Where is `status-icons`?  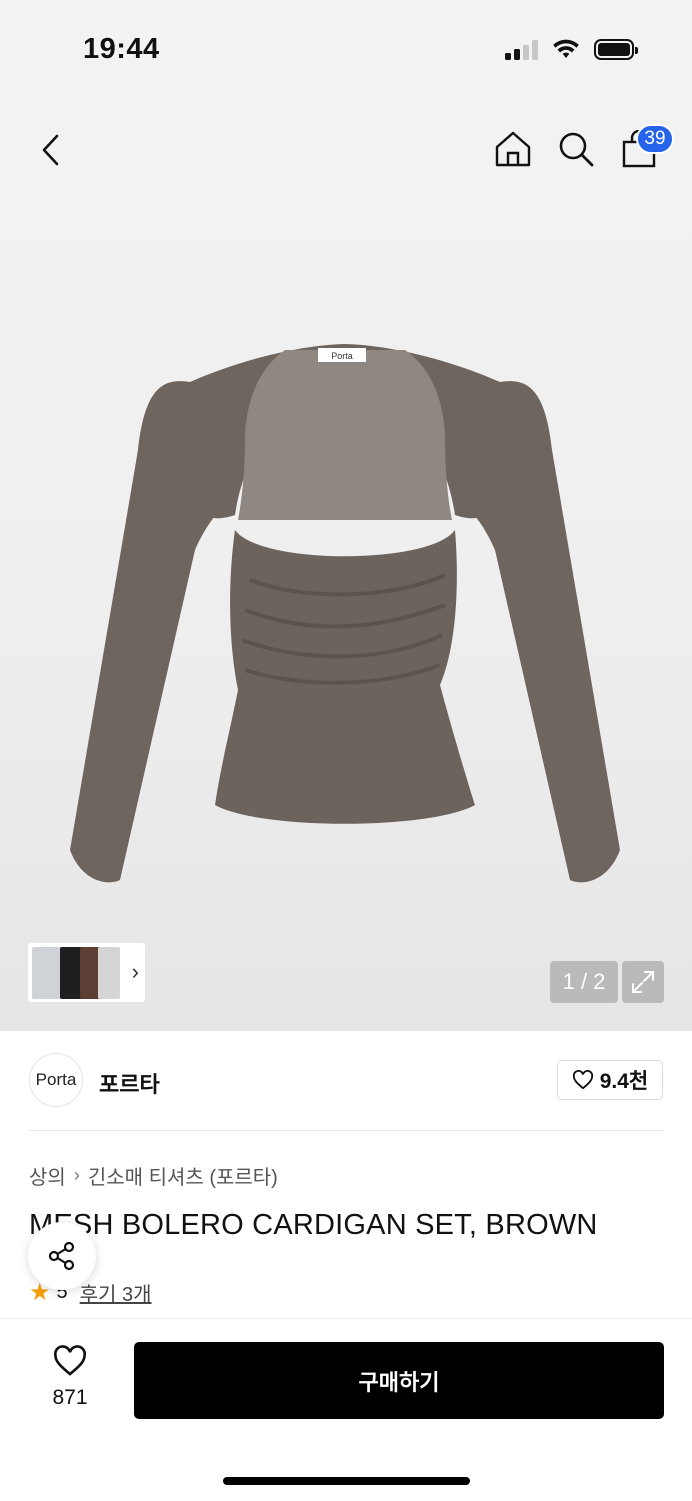 status-icons is located at coordinates (571, 49).